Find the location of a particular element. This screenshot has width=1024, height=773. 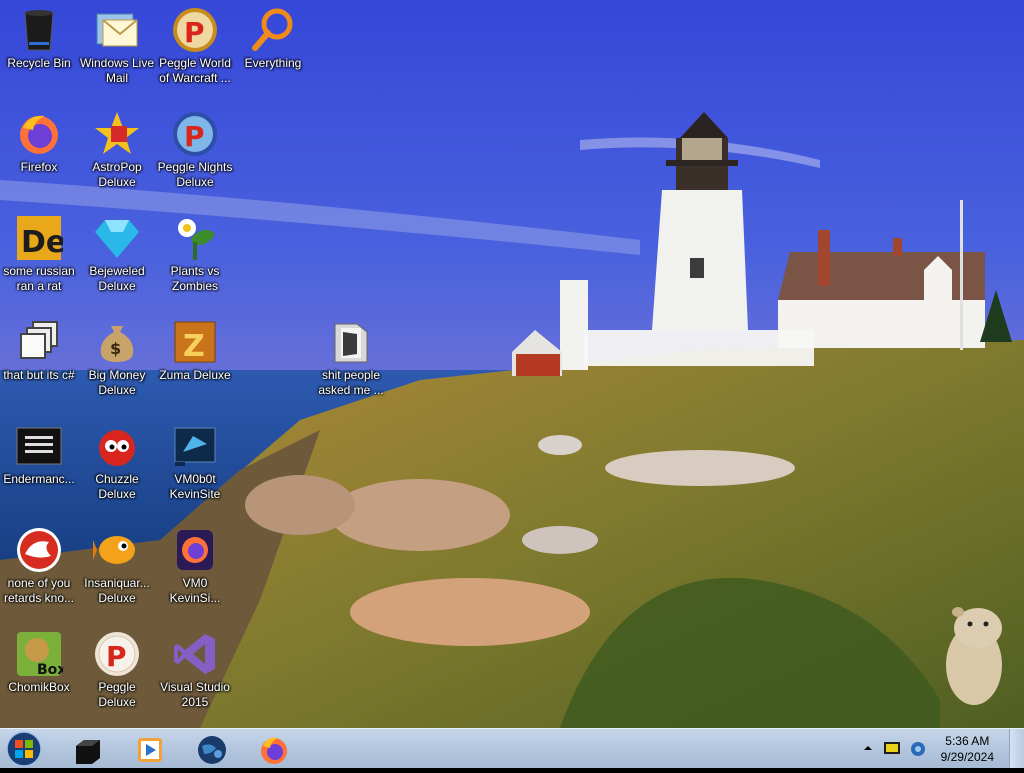

desktop-icon-bejeweled-deluxe: Bejeweled Deluxe is located at coordinates (117, 252).